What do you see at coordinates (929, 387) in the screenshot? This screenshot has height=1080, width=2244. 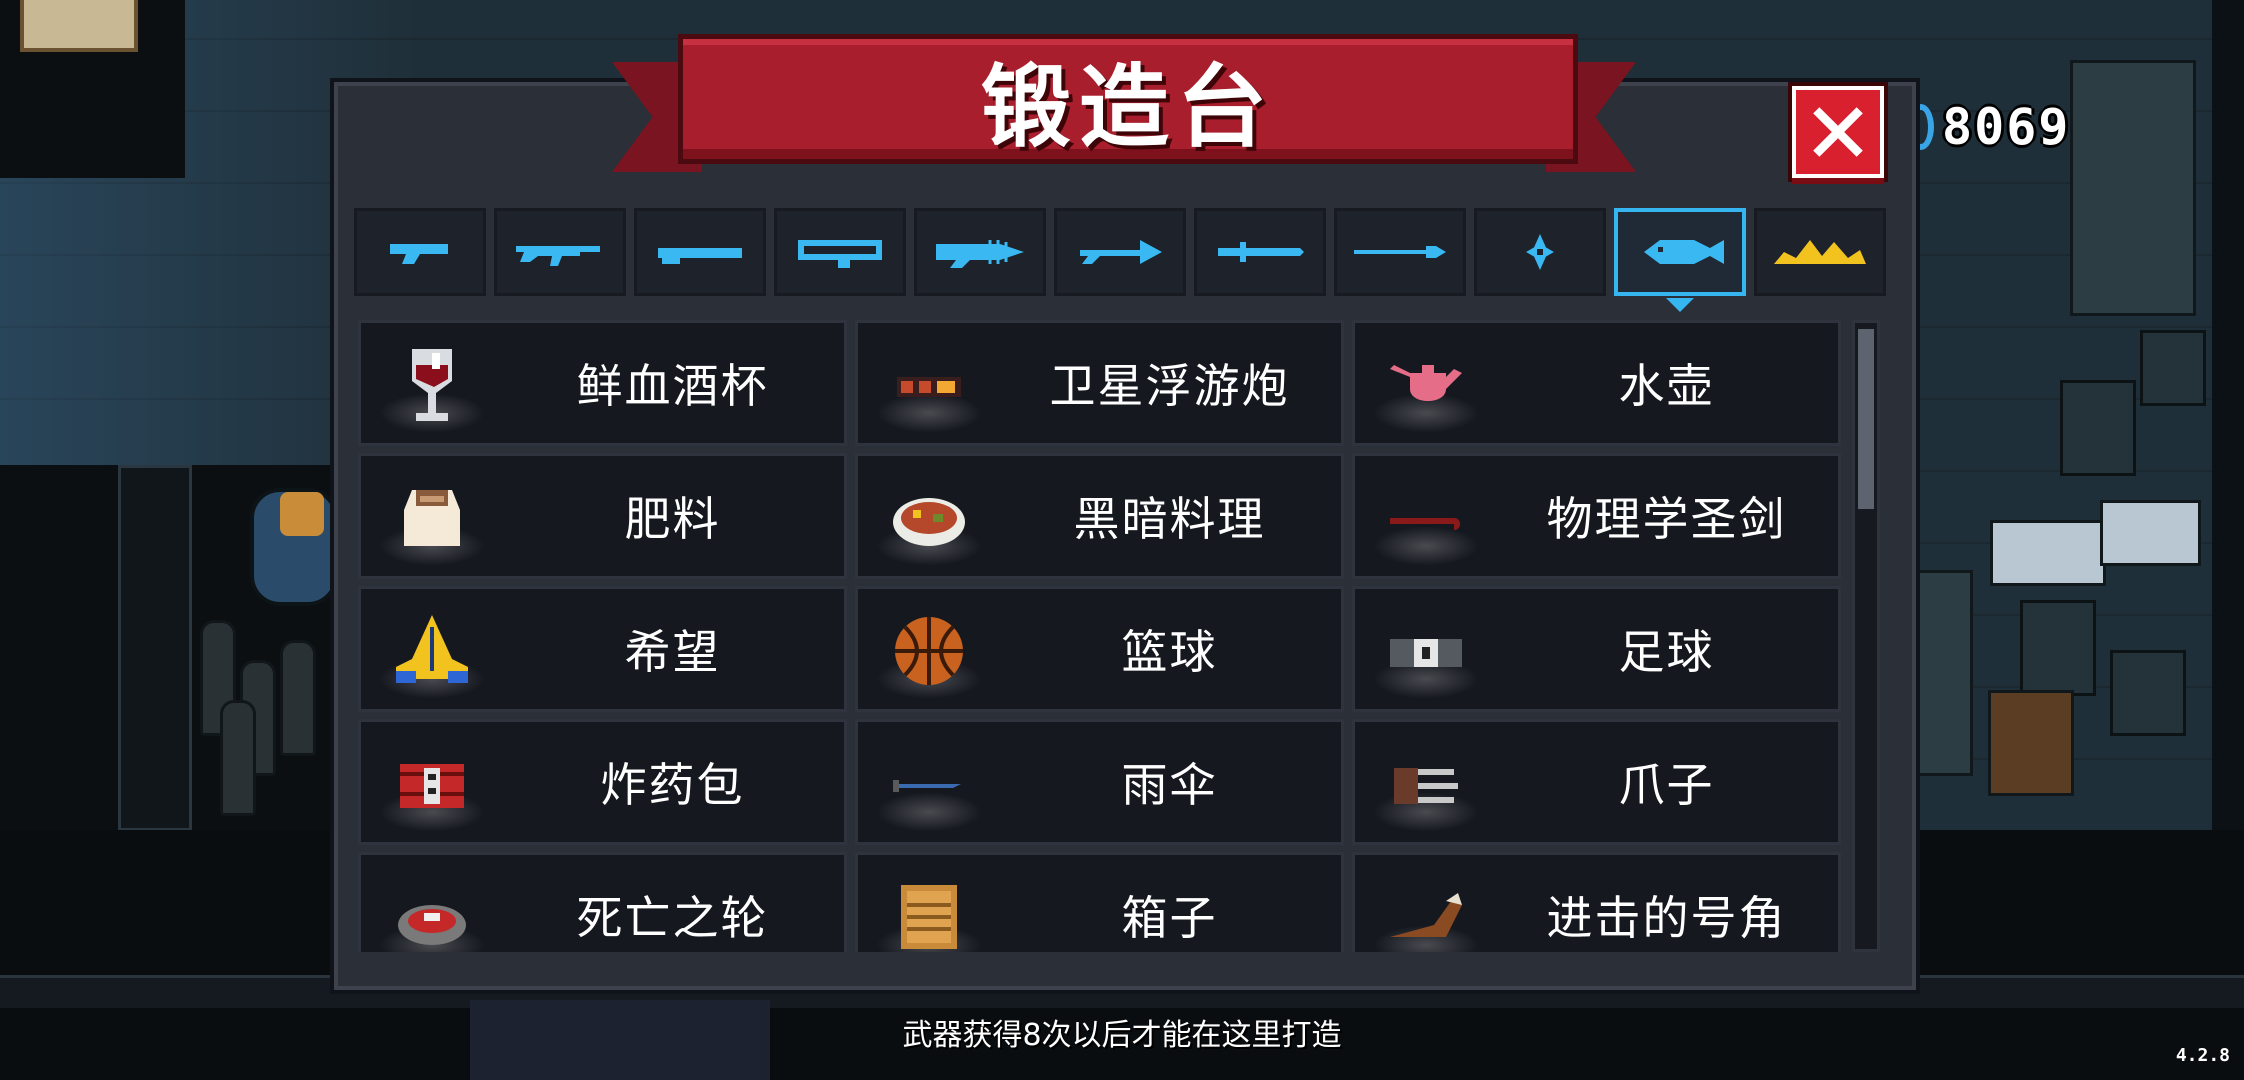 I see `satellite-cannon-icon` at bounding box center [929, 387].